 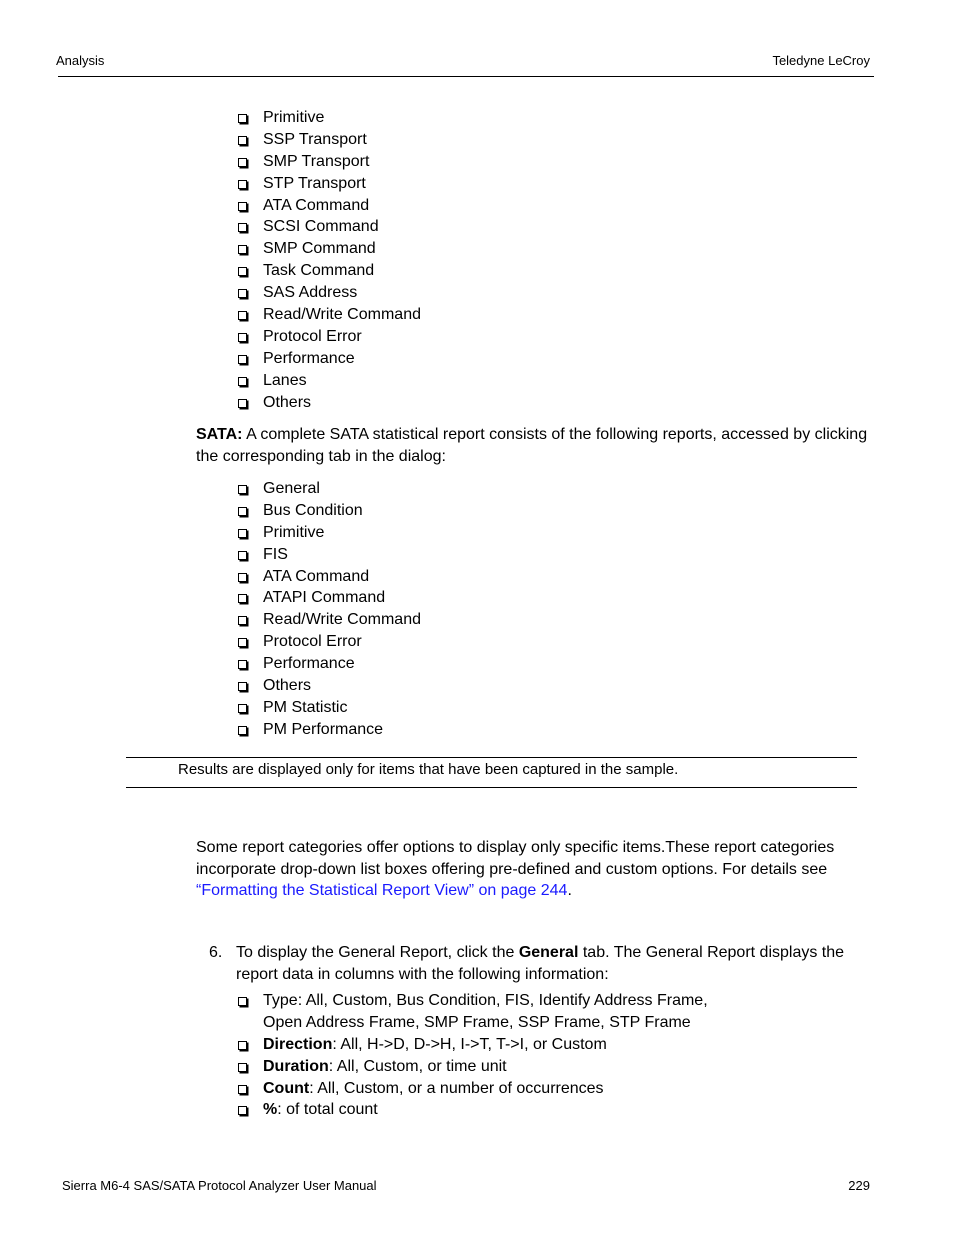 I want to click on list-item: PM Performance, so click(x=329, y=730).